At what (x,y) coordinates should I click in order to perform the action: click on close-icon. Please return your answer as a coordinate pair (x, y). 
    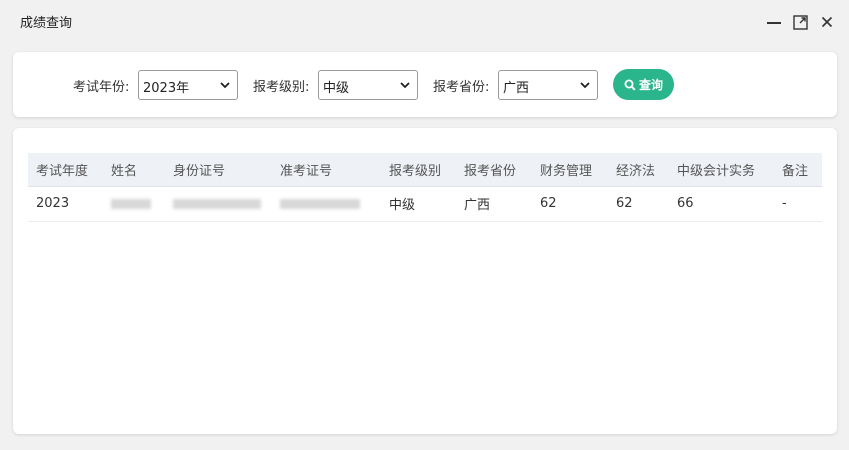
    Looking at the image, I should click on (827, 22).